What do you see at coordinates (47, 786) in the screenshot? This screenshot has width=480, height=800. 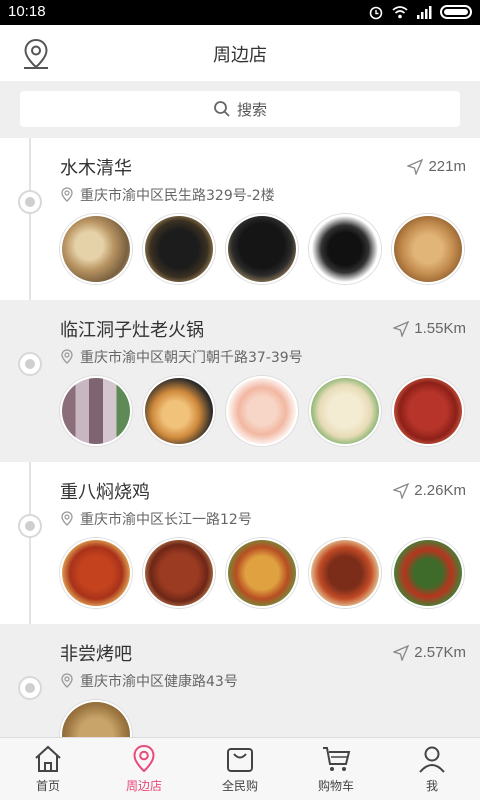 I see `nav-label: 首页` at bounding box center [47, 786].